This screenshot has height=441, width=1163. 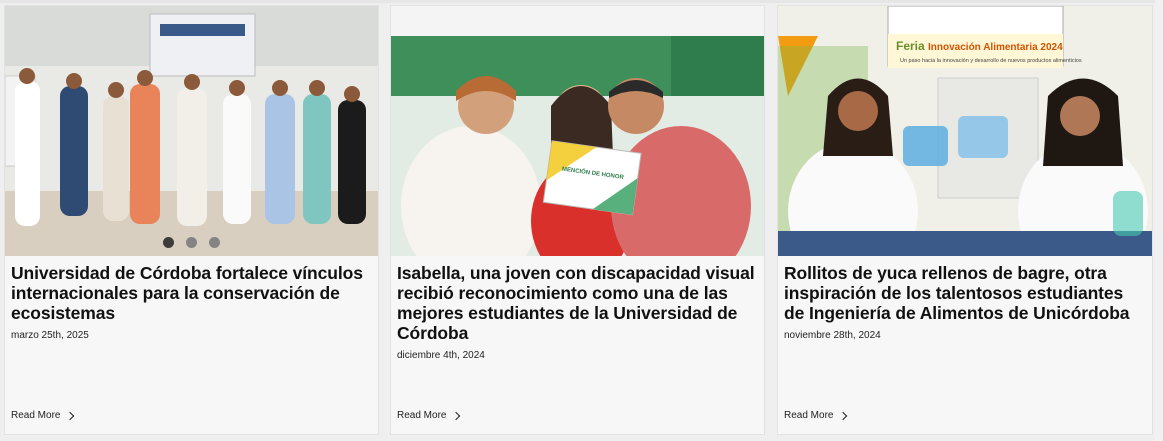 I want to click on carousel-dots, so click(x=191, y=242).